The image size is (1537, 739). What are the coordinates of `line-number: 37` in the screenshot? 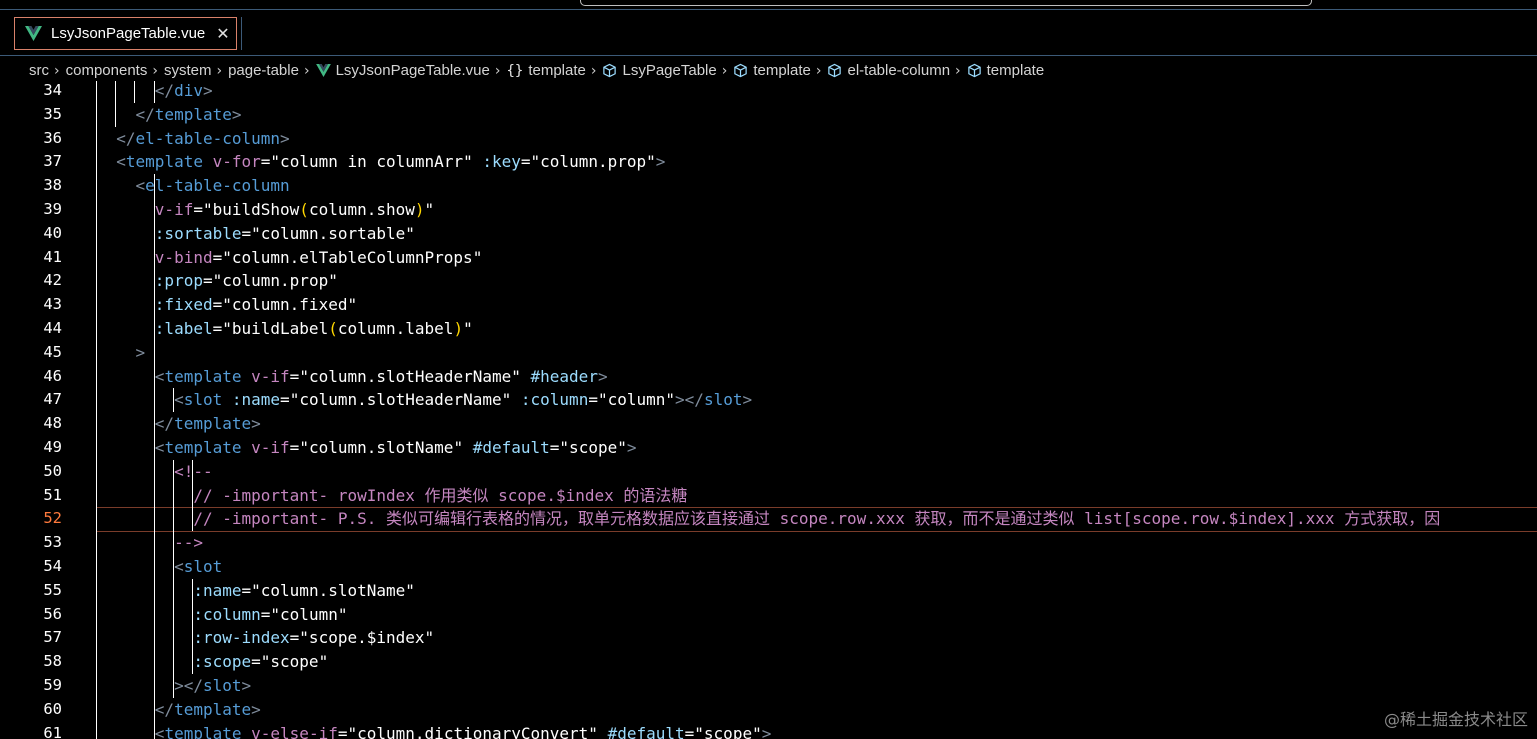 It's located at (52, 161).